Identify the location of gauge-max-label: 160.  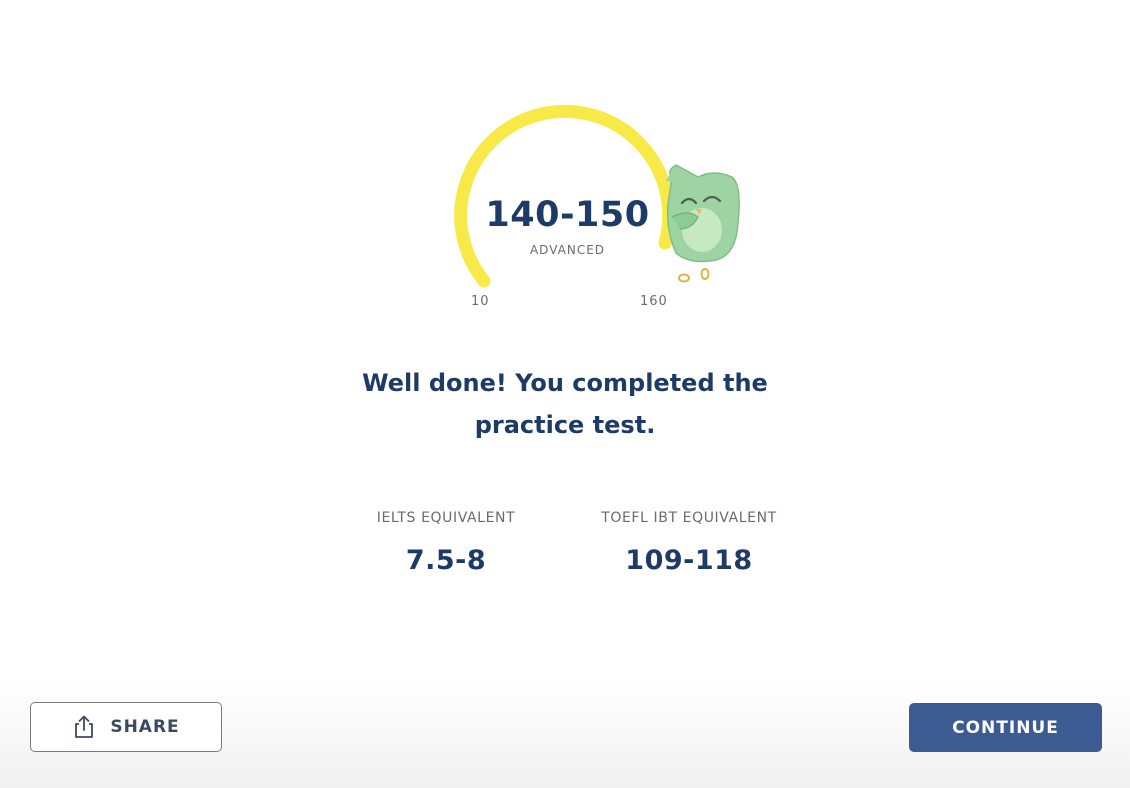
(654, 301).